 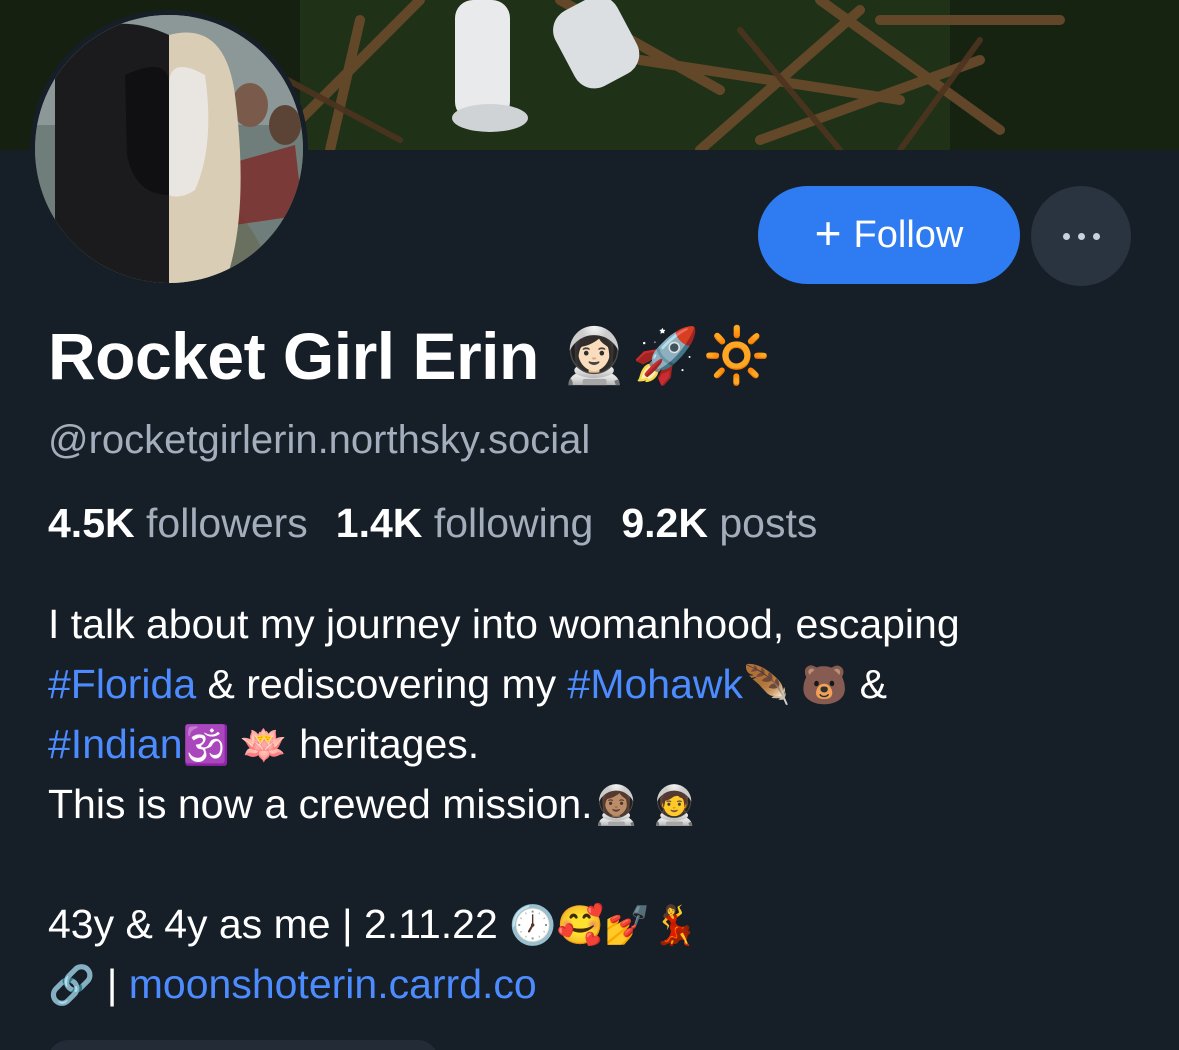 What do you see at coordinates (243, 1045) in the screenshot?
I see `next-section-pill` at bounding box center [243, 1045].